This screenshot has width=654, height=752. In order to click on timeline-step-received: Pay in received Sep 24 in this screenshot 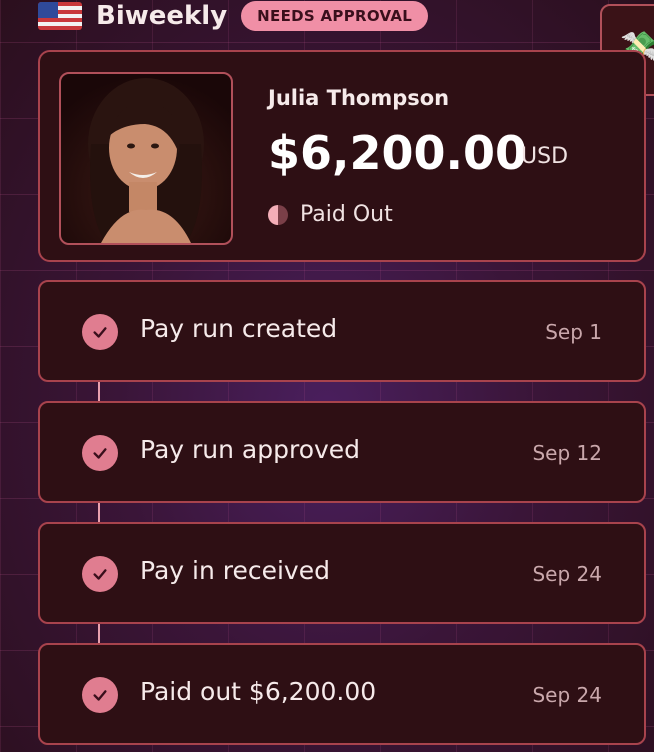, I will do `click(342, 573)`.